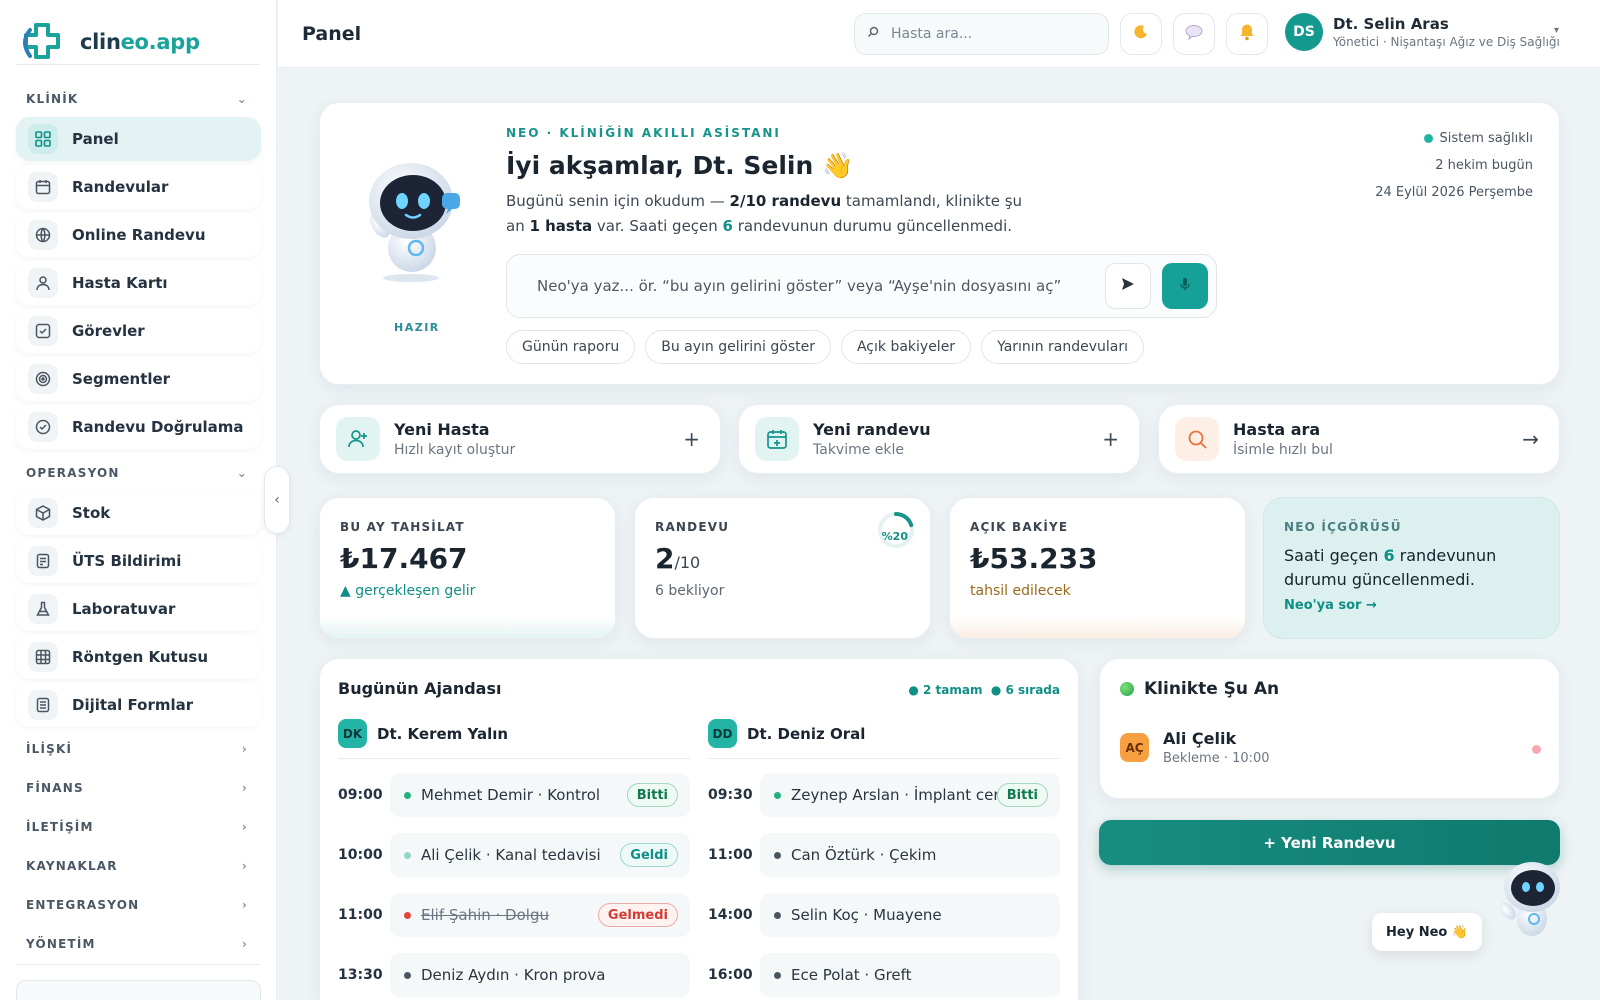  I want to click on quick-action-new-appointment: Yeni randevu Takvime ekle +, so click(939, 439).